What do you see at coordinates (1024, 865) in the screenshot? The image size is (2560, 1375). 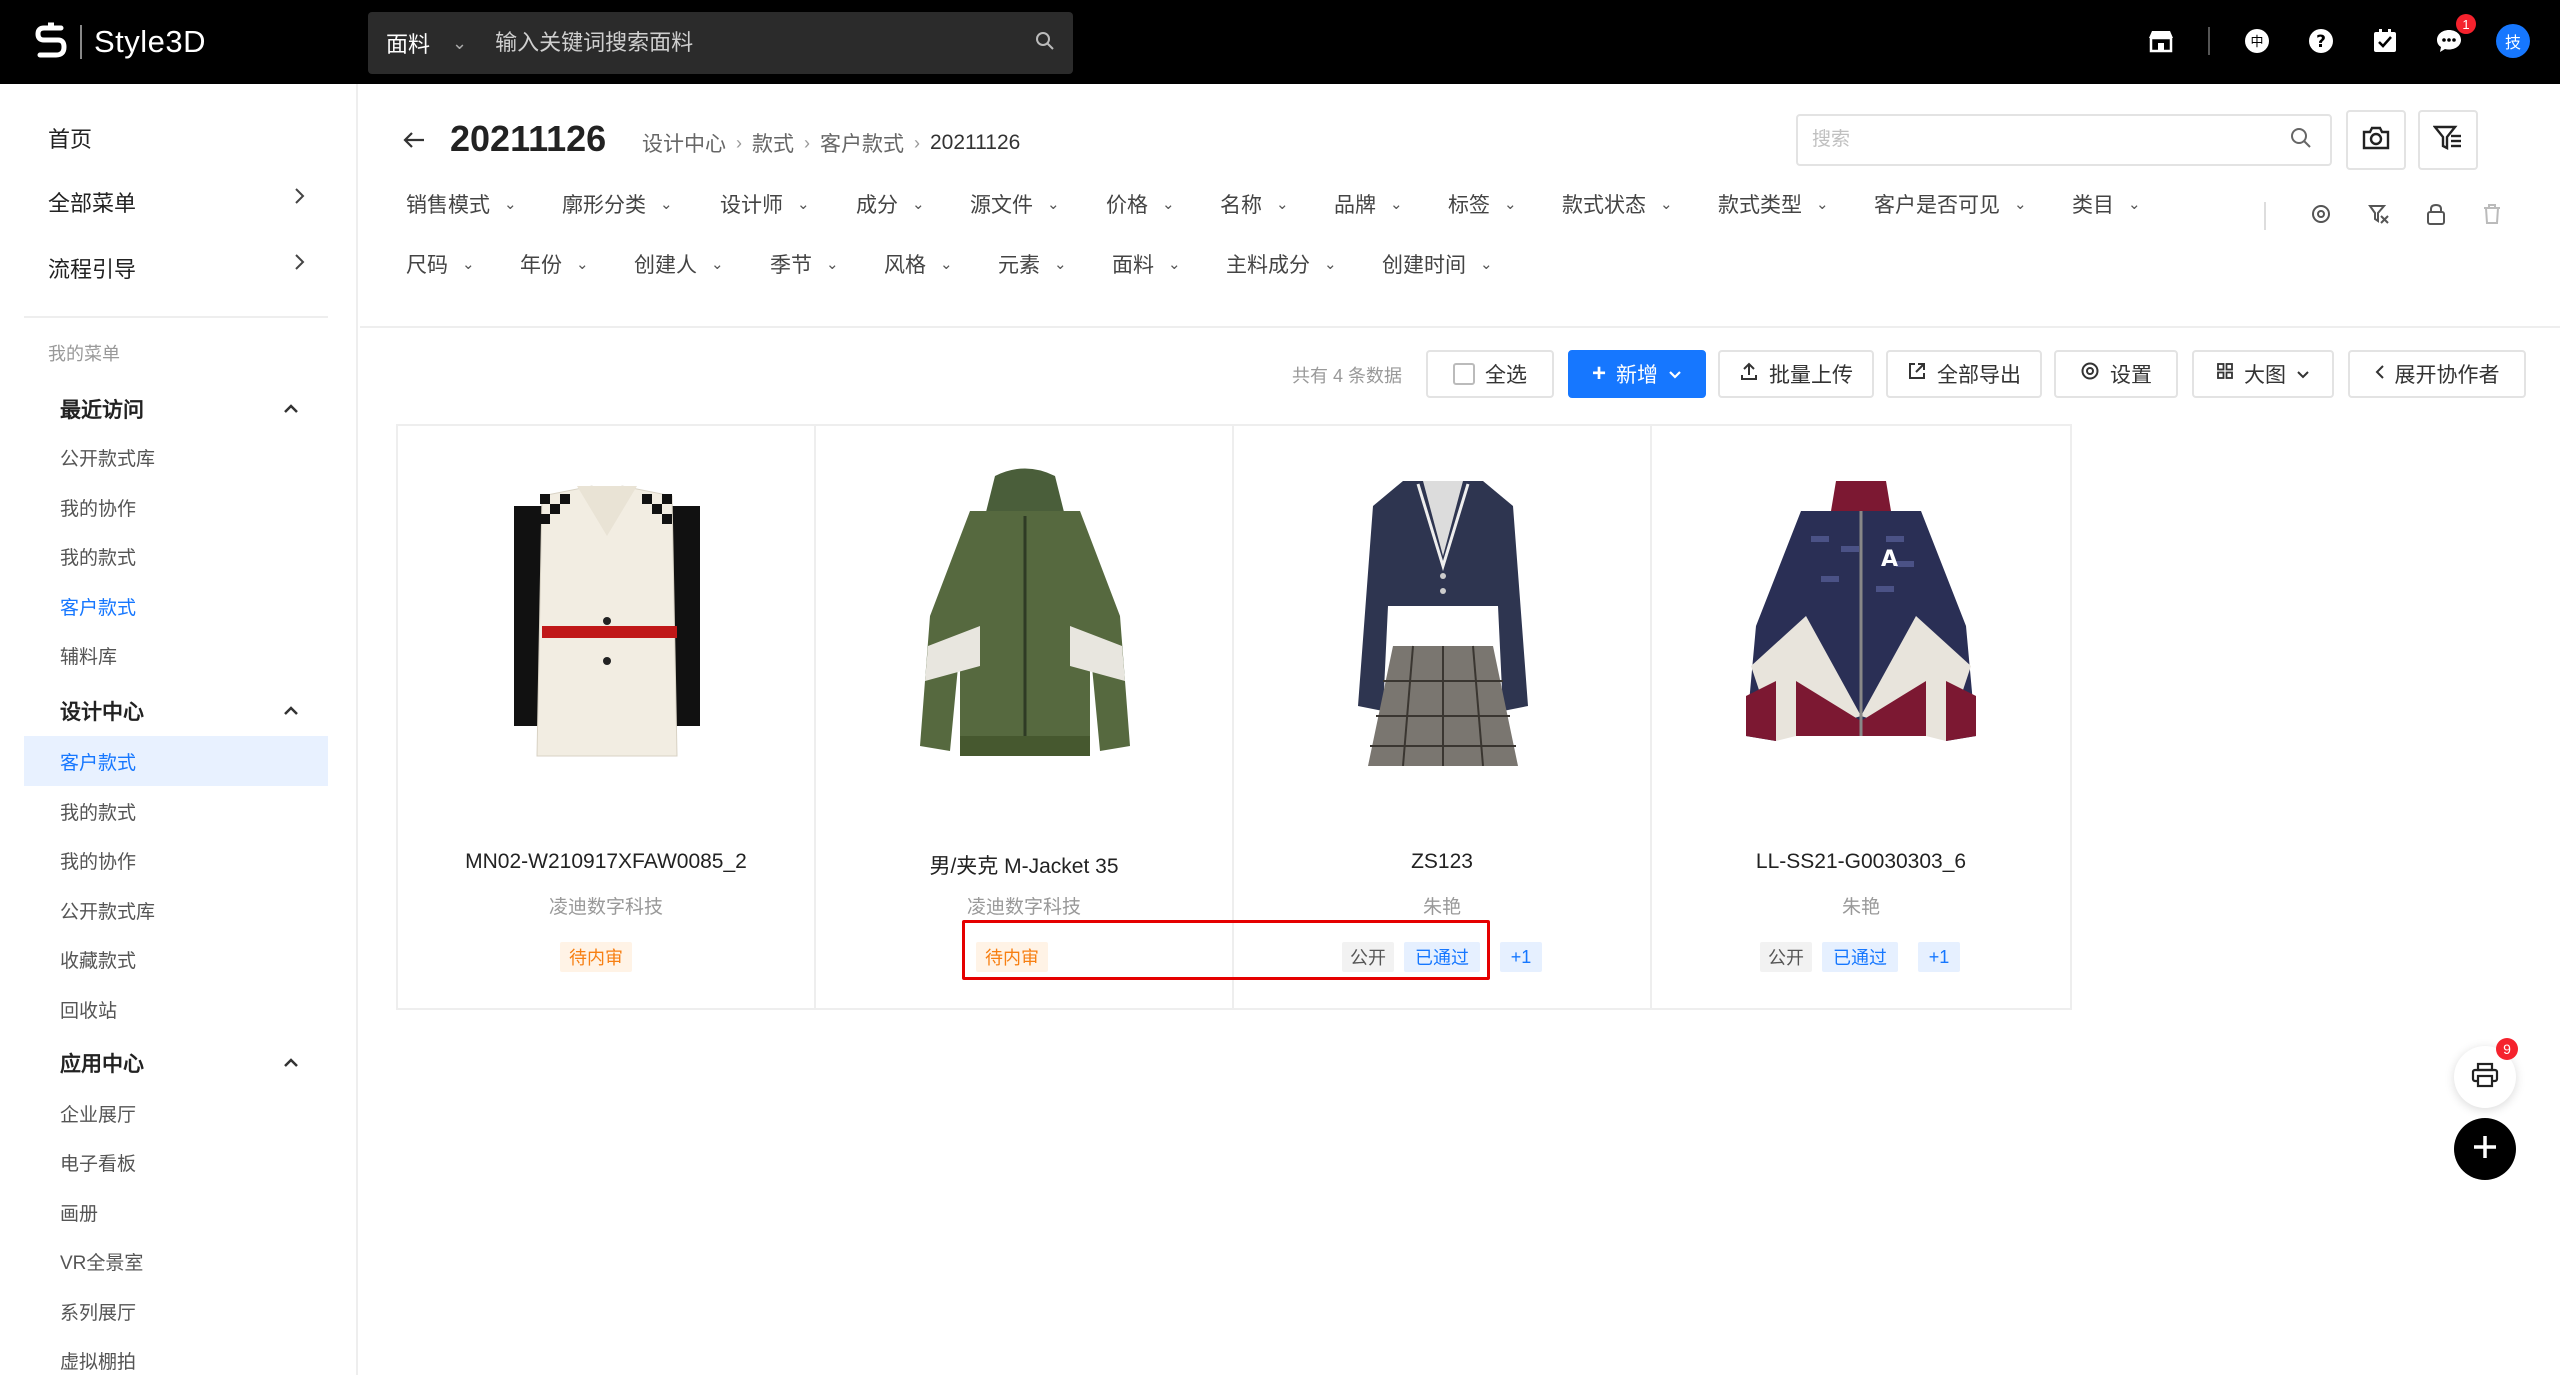 I see `style-title: 男/夹克 M-Jacket 35` at bounding box center [1024, 865].